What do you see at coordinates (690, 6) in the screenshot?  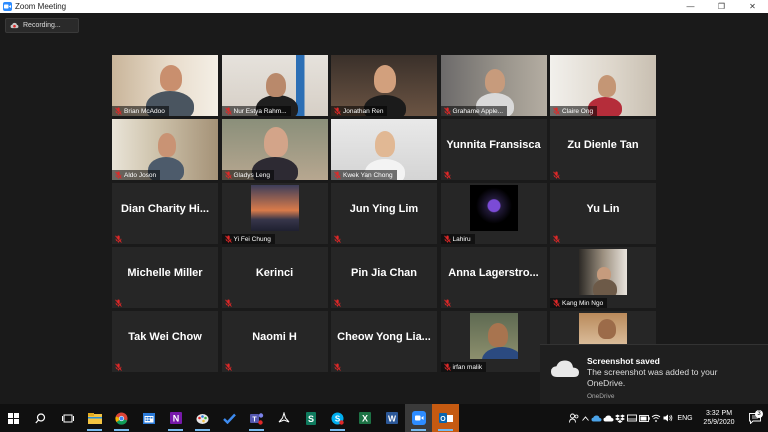 I see `minimize-button: —` at bounding box center [690, 6].